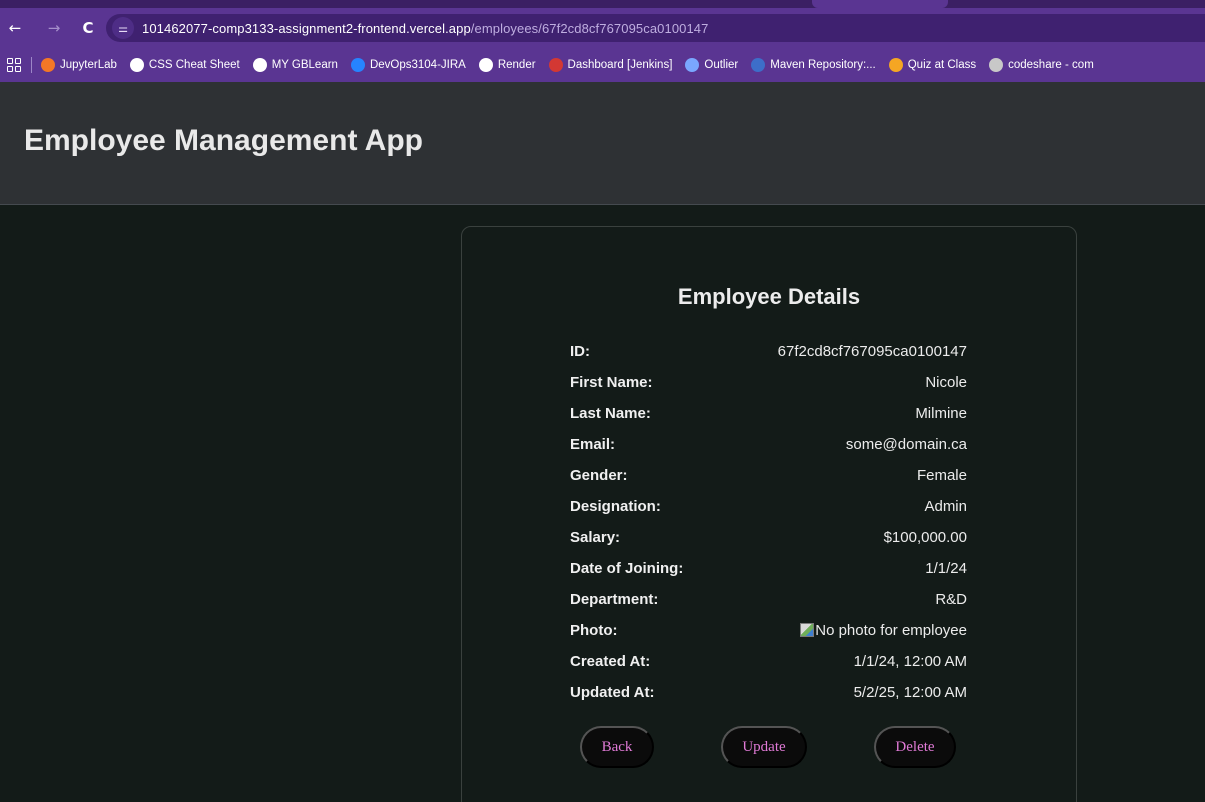 The width and height of the screenshot is (1205, 802). What do you see at coordinates (1051, 65) in the screenshot?
I see `bookmark-label: codeshare - com` at bounding box center [1051, 65].